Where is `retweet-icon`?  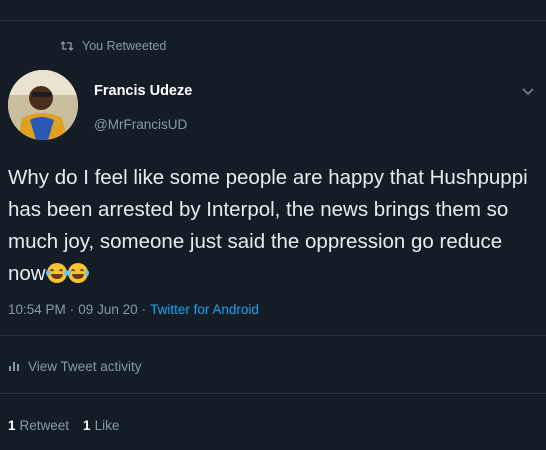
retweet-icon is located at coordinates (67, 46).